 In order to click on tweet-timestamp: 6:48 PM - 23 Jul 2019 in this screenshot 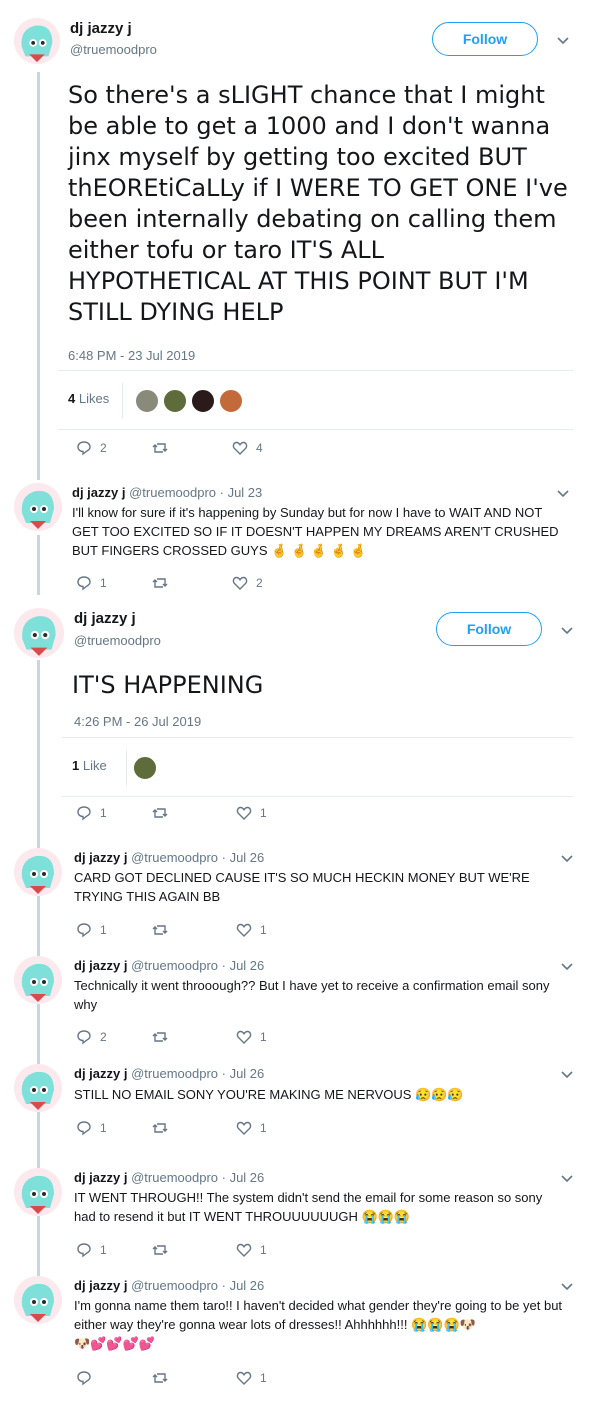, I will do `click(131, 355)`.